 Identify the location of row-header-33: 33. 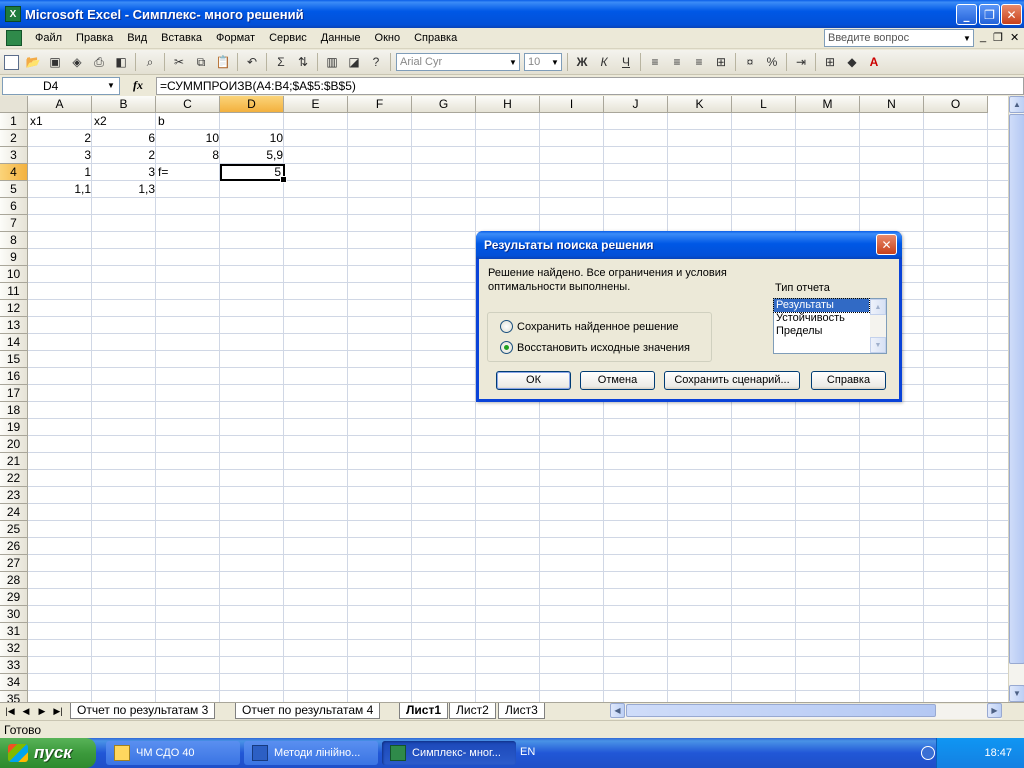
(14, 665).